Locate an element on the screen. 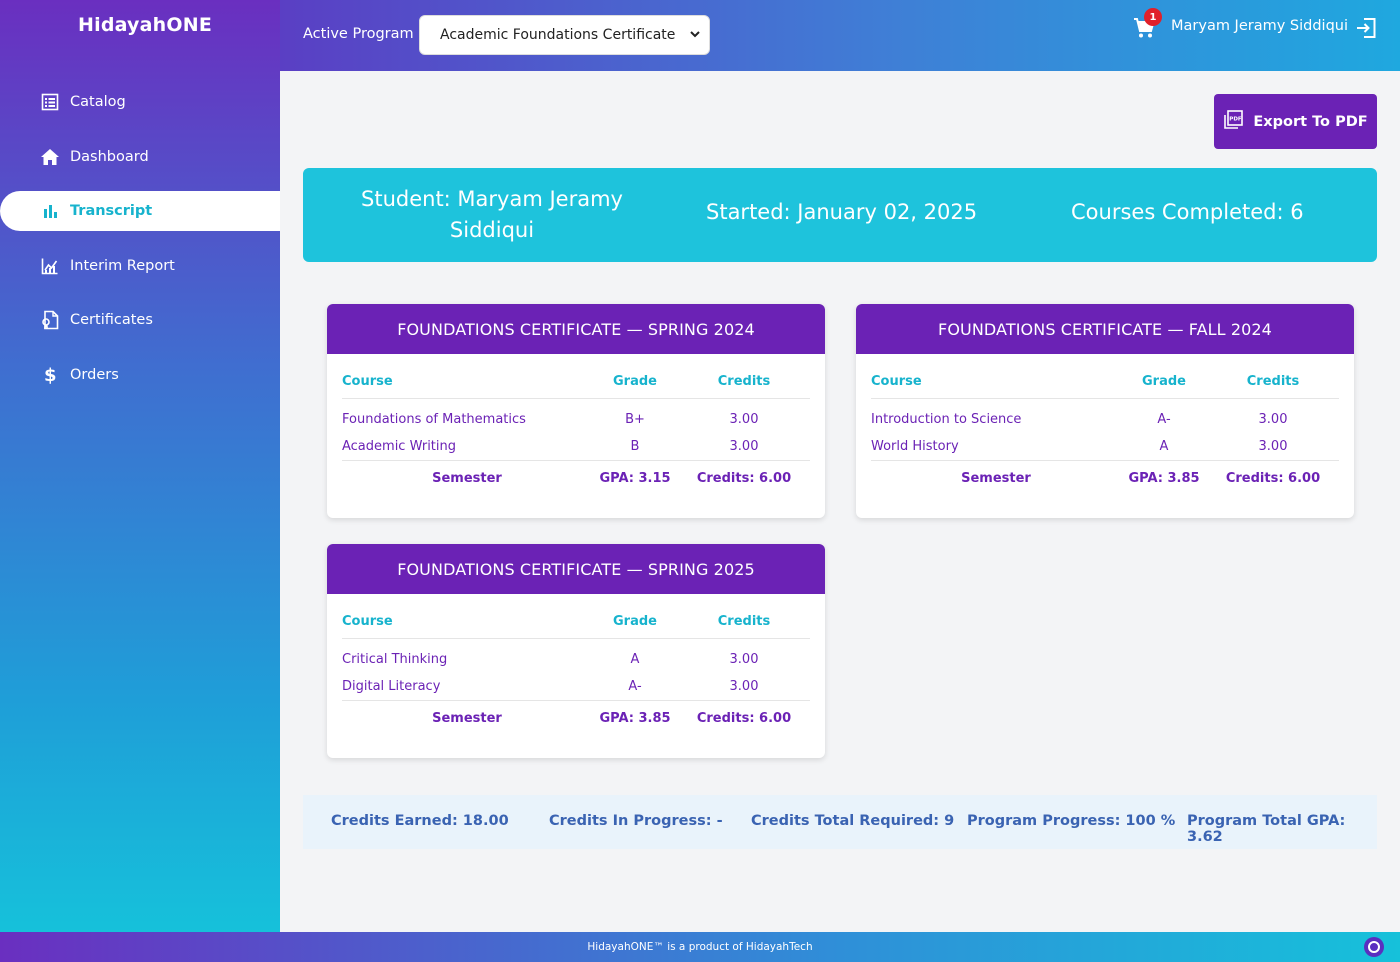 Image resolution: width=1400 pixels, height=962 pixels. active-program-label: Active Program is located at coordinates (358, 34).